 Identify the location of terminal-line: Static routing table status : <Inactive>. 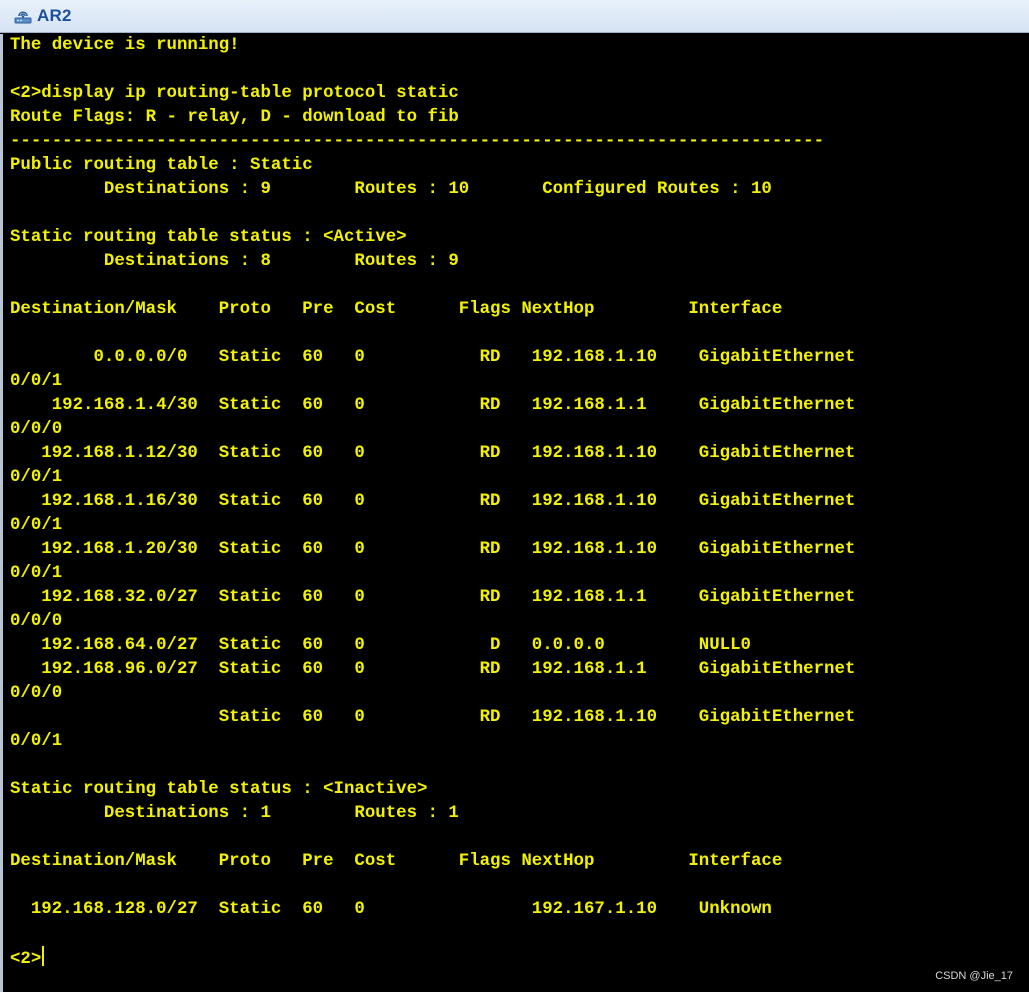
(219, 789).